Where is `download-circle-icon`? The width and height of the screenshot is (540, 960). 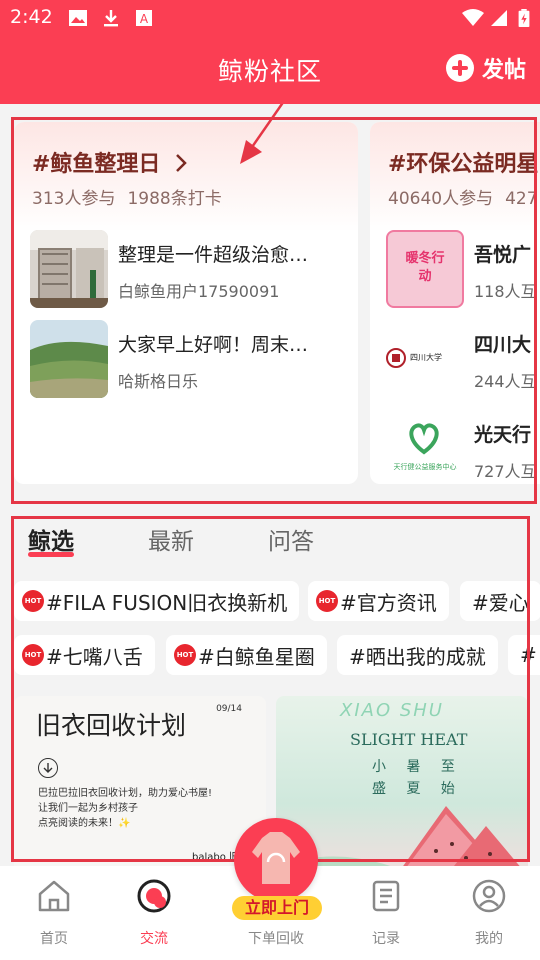
download-circle-icon is located at coordinates (48, 768).